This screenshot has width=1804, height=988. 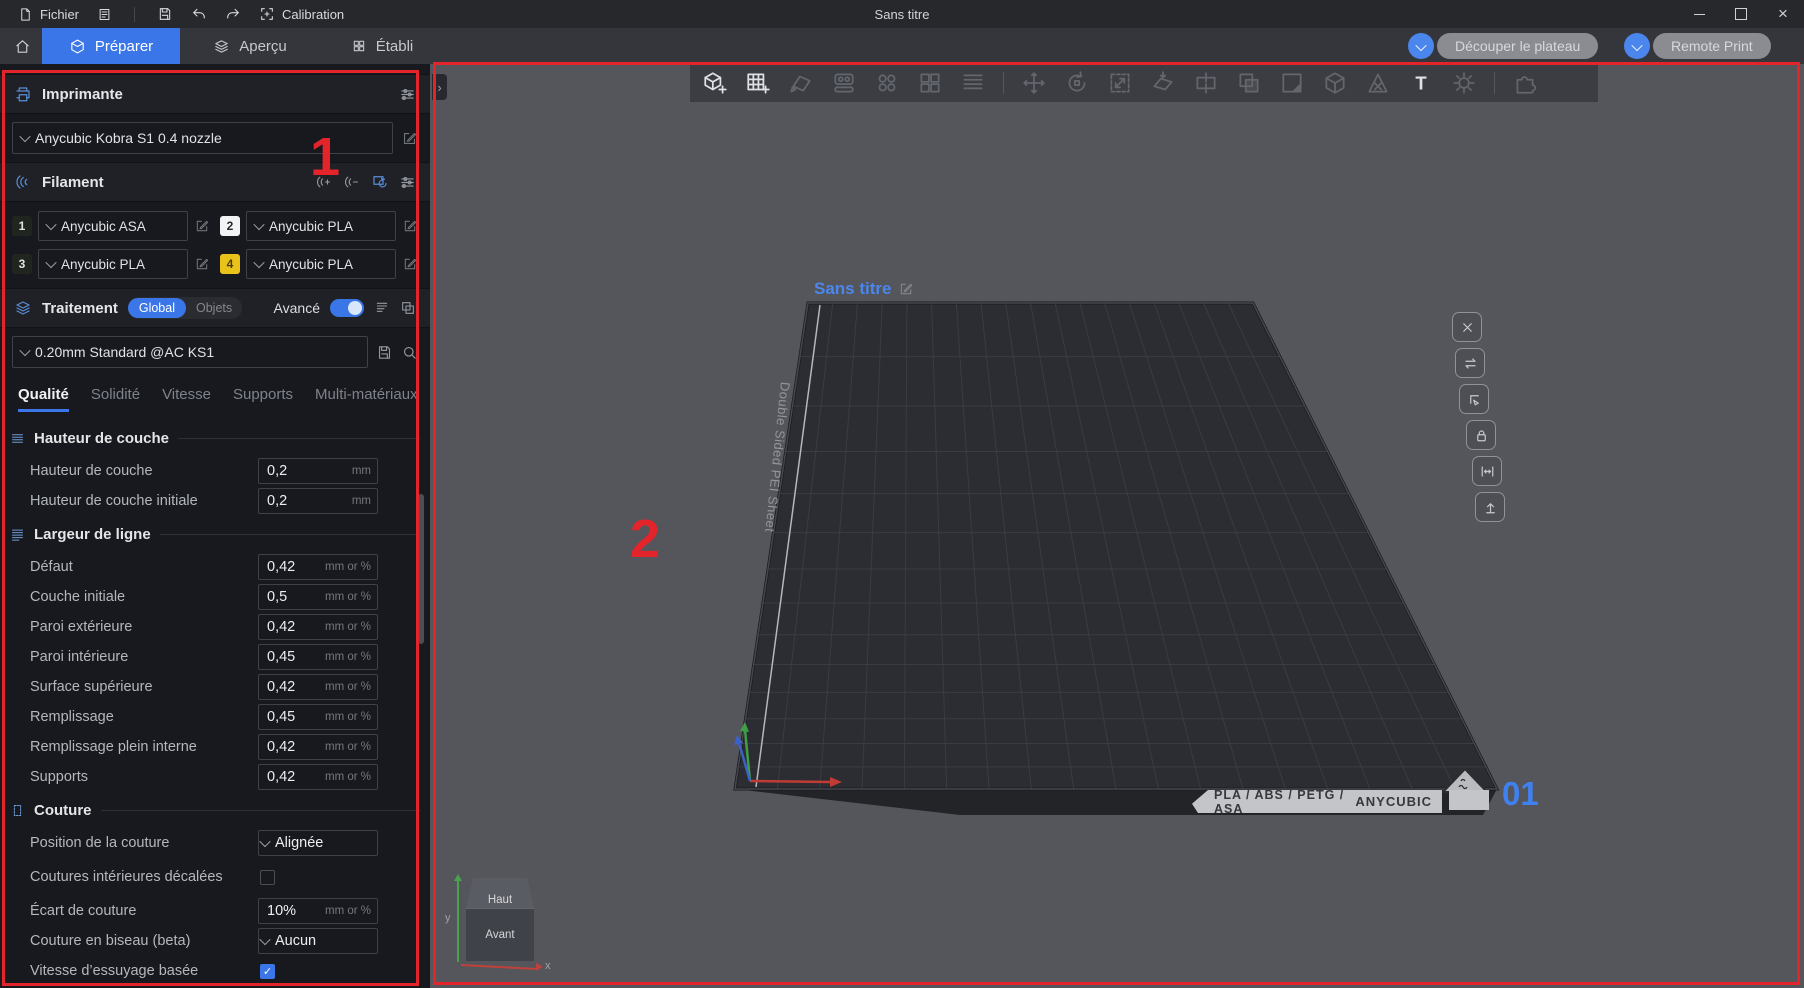 What do you see at coordinates (113, 226) in the screenshot?
I see `filament-1-select: Anycubic ASA` at bounding box center [113, 226].